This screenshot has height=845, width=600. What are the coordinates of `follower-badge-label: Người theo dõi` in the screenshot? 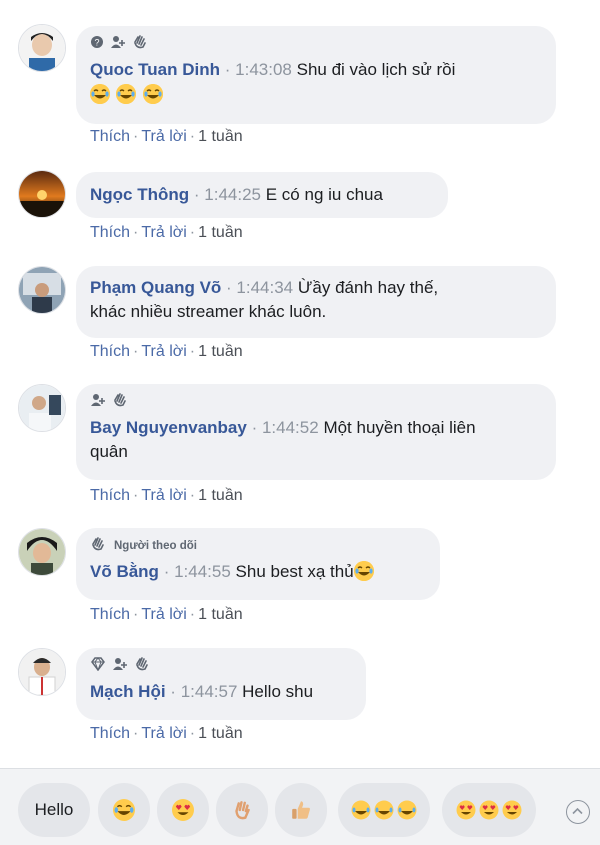 It's located at (155, 546).